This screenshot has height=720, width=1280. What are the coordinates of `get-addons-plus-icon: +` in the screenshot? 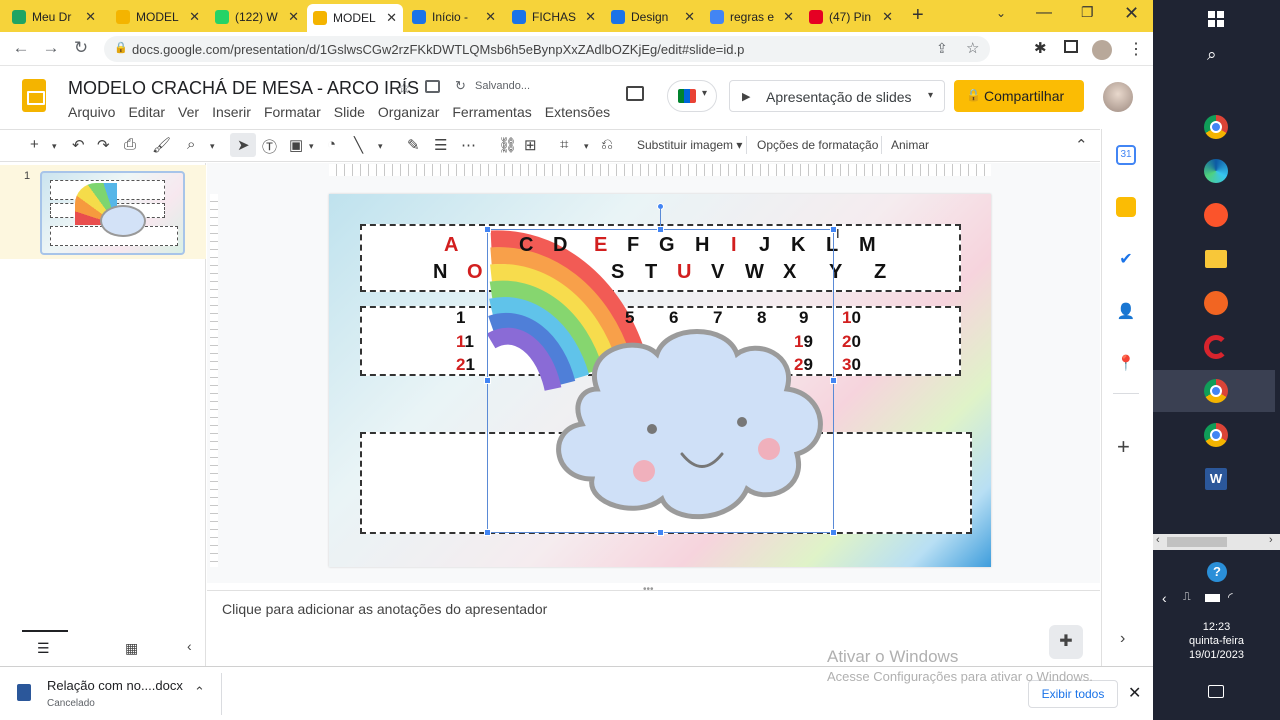 It's located at (1123, 447).